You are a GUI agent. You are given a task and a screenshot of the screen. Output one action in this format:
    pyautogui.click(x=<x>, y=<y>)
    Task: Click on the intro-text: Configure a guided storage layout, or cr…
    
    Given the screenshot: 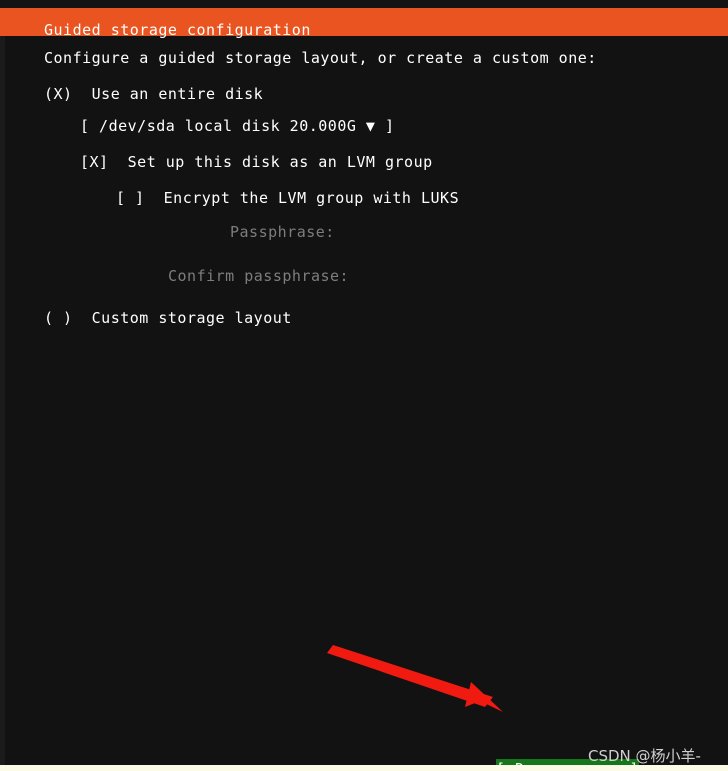 What is the action you would take?
    pyautogui.click(x=320, y=58)
    